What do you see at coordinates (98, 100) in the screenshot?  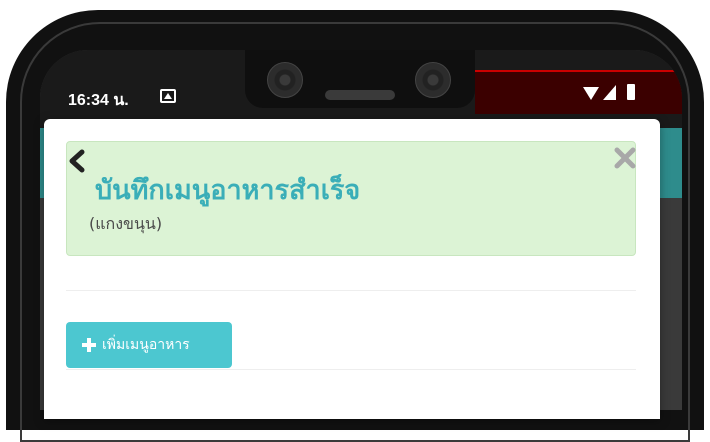 I see `status-time: 16:34 น.` at bounding box center [98, 100].